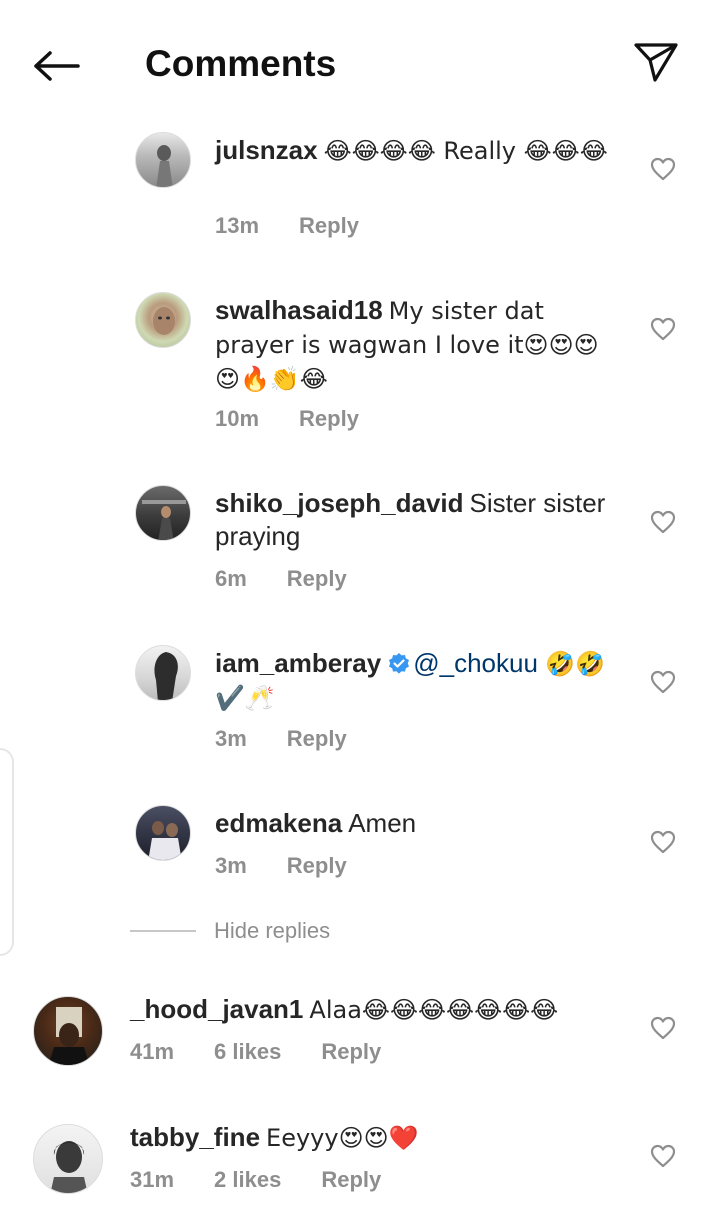 Image resolution: width=720 pixels, height=1230 pixels. Describe the element at coordinates (298, 663) in the screenshot. I see `comment-username: iam_amberay` at that location.